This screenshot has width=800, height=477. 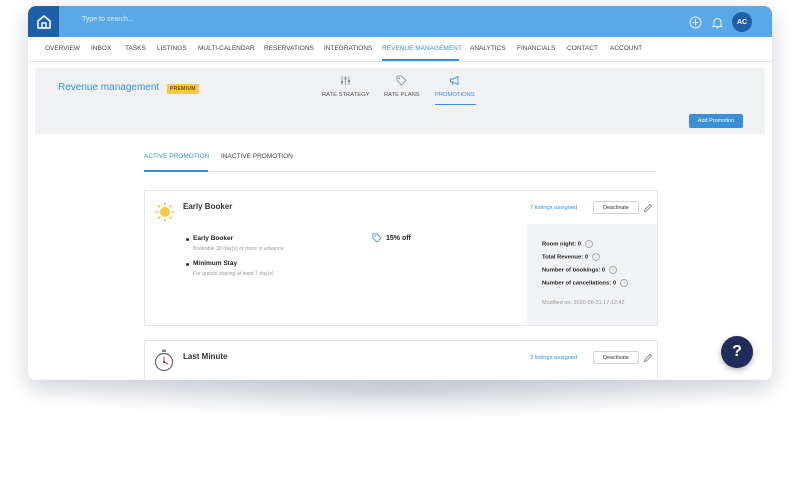 I want to click on tag-icon, so click(x=401, y=80).